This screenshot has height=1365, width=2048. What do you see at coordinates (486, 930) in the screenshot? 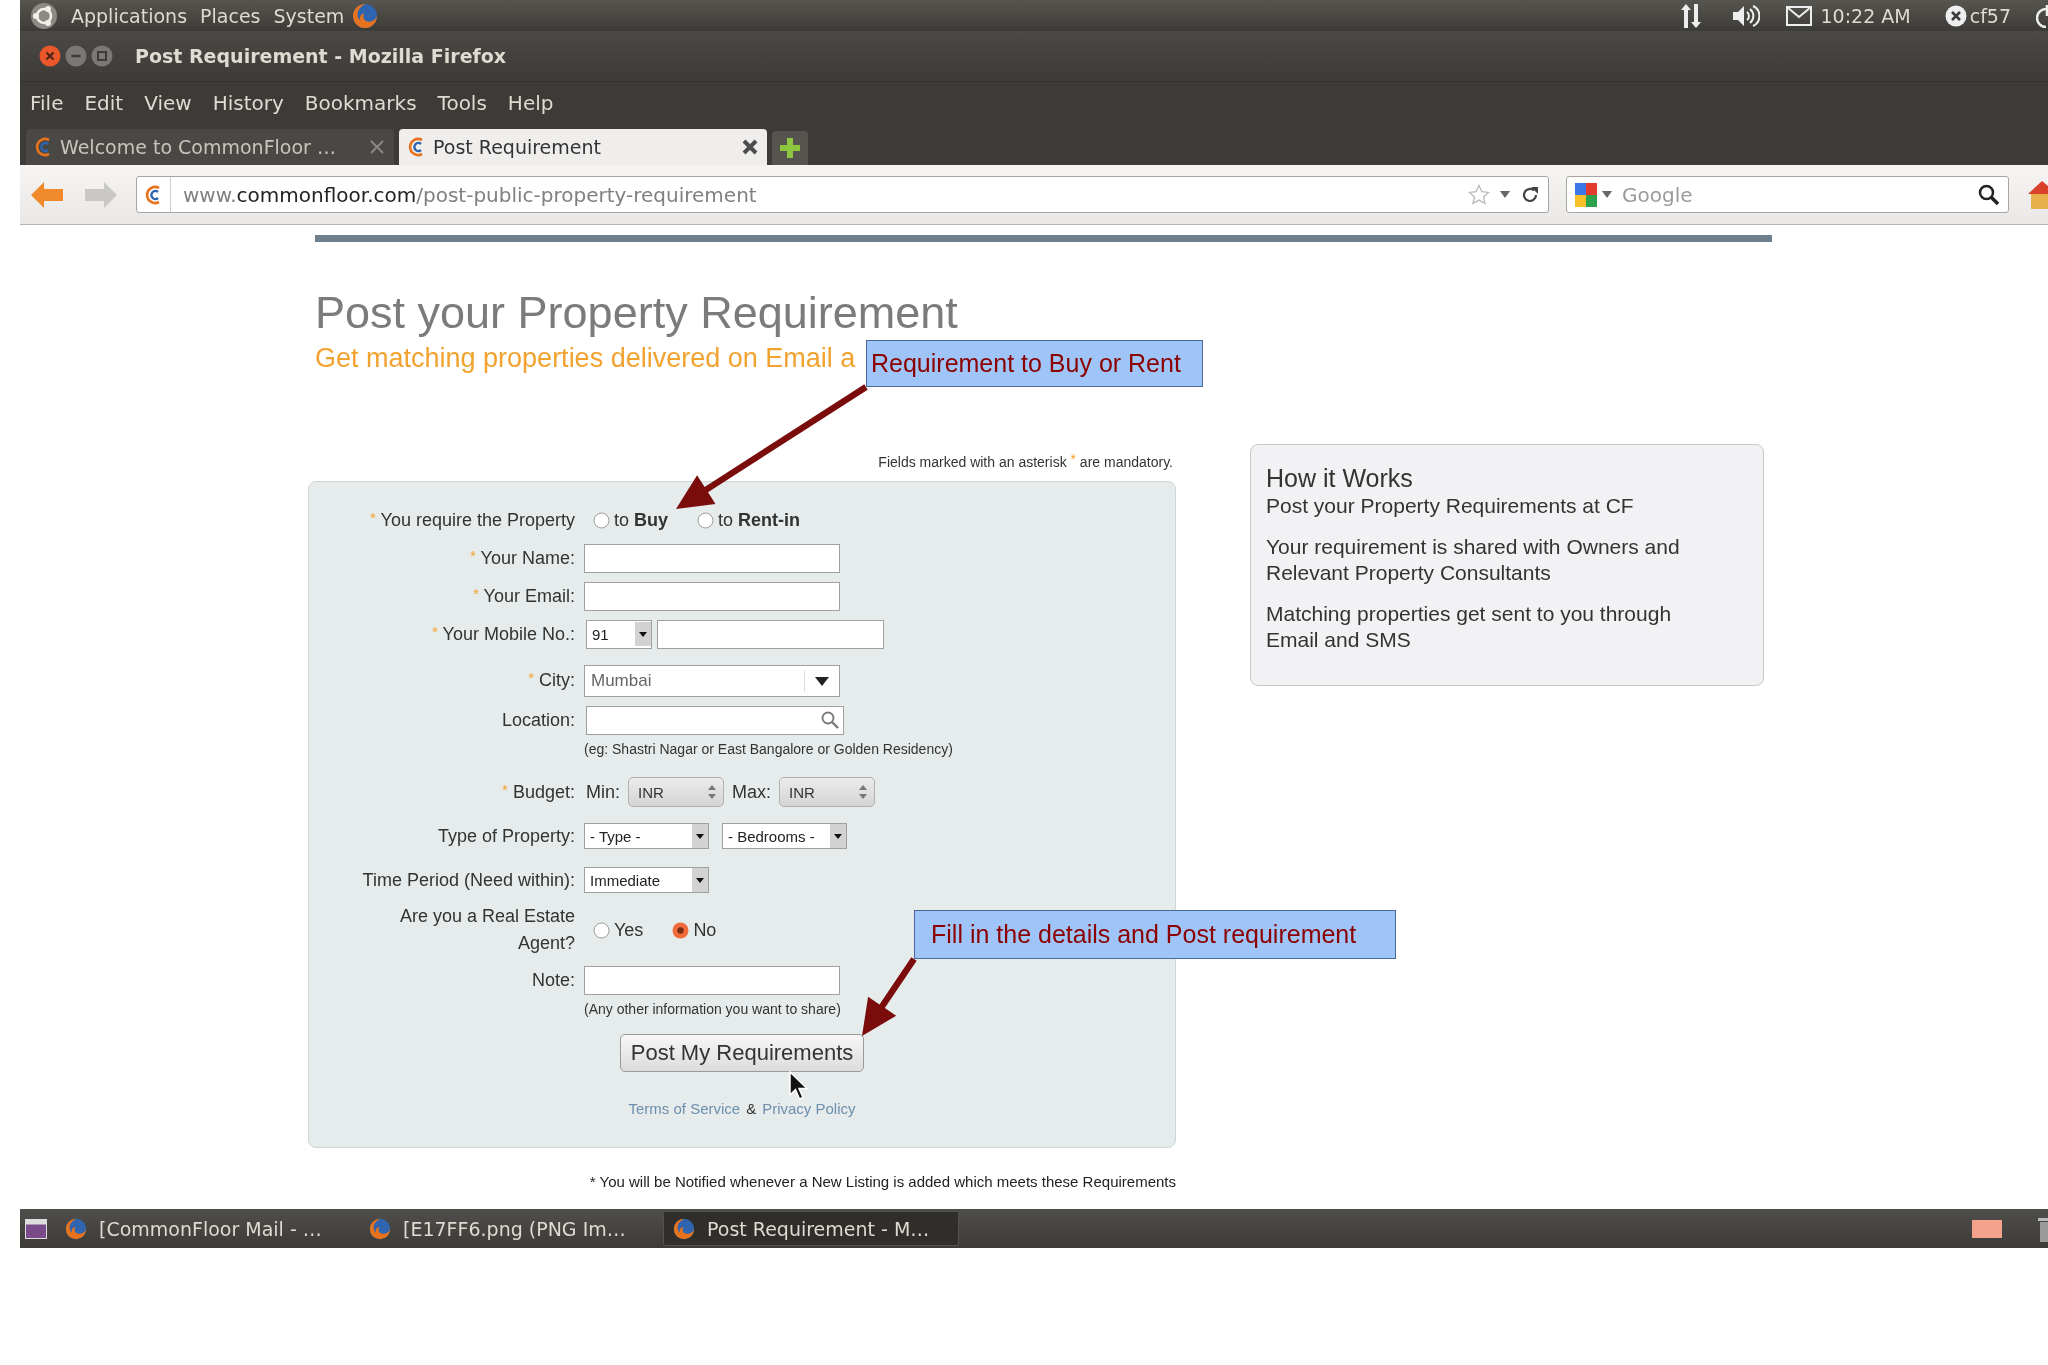
I see `field-label: Are you a Real Estate Agent?` at bounding box center [486, 930].